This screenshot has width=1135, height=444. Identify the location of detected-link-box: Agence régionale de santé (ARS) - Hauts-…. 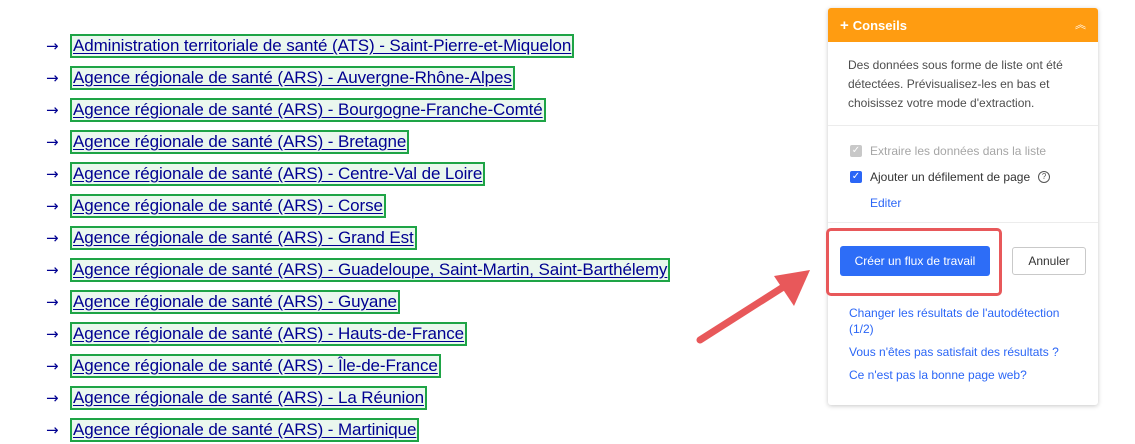
(269, 334).